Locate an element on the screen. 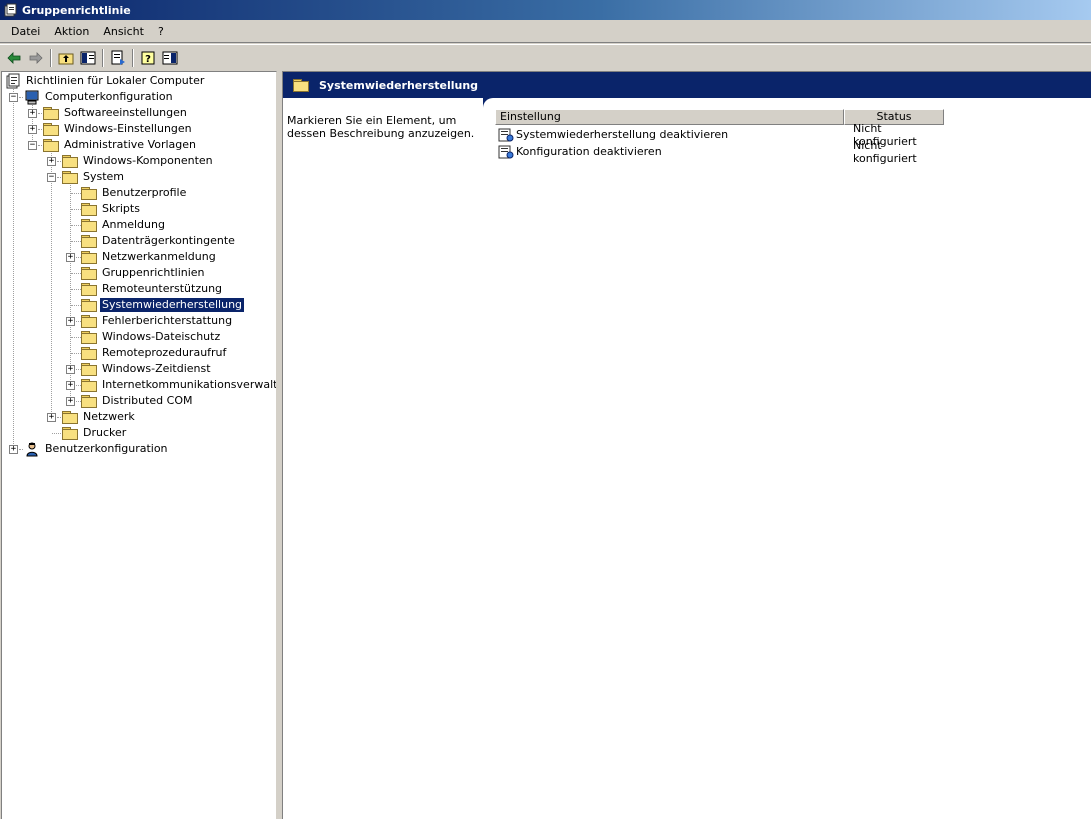  tree-item-software-settings: Softwareeinstellungen is located at coordinates (116, 113).